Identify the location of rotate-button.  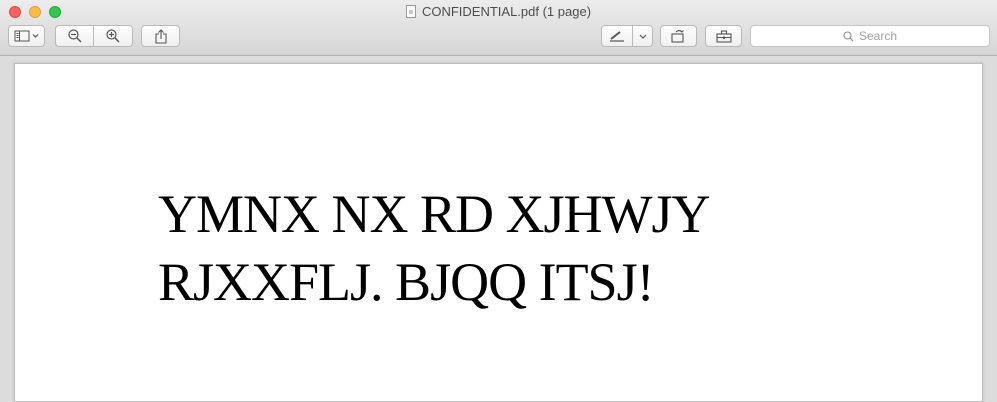
(678, 36).